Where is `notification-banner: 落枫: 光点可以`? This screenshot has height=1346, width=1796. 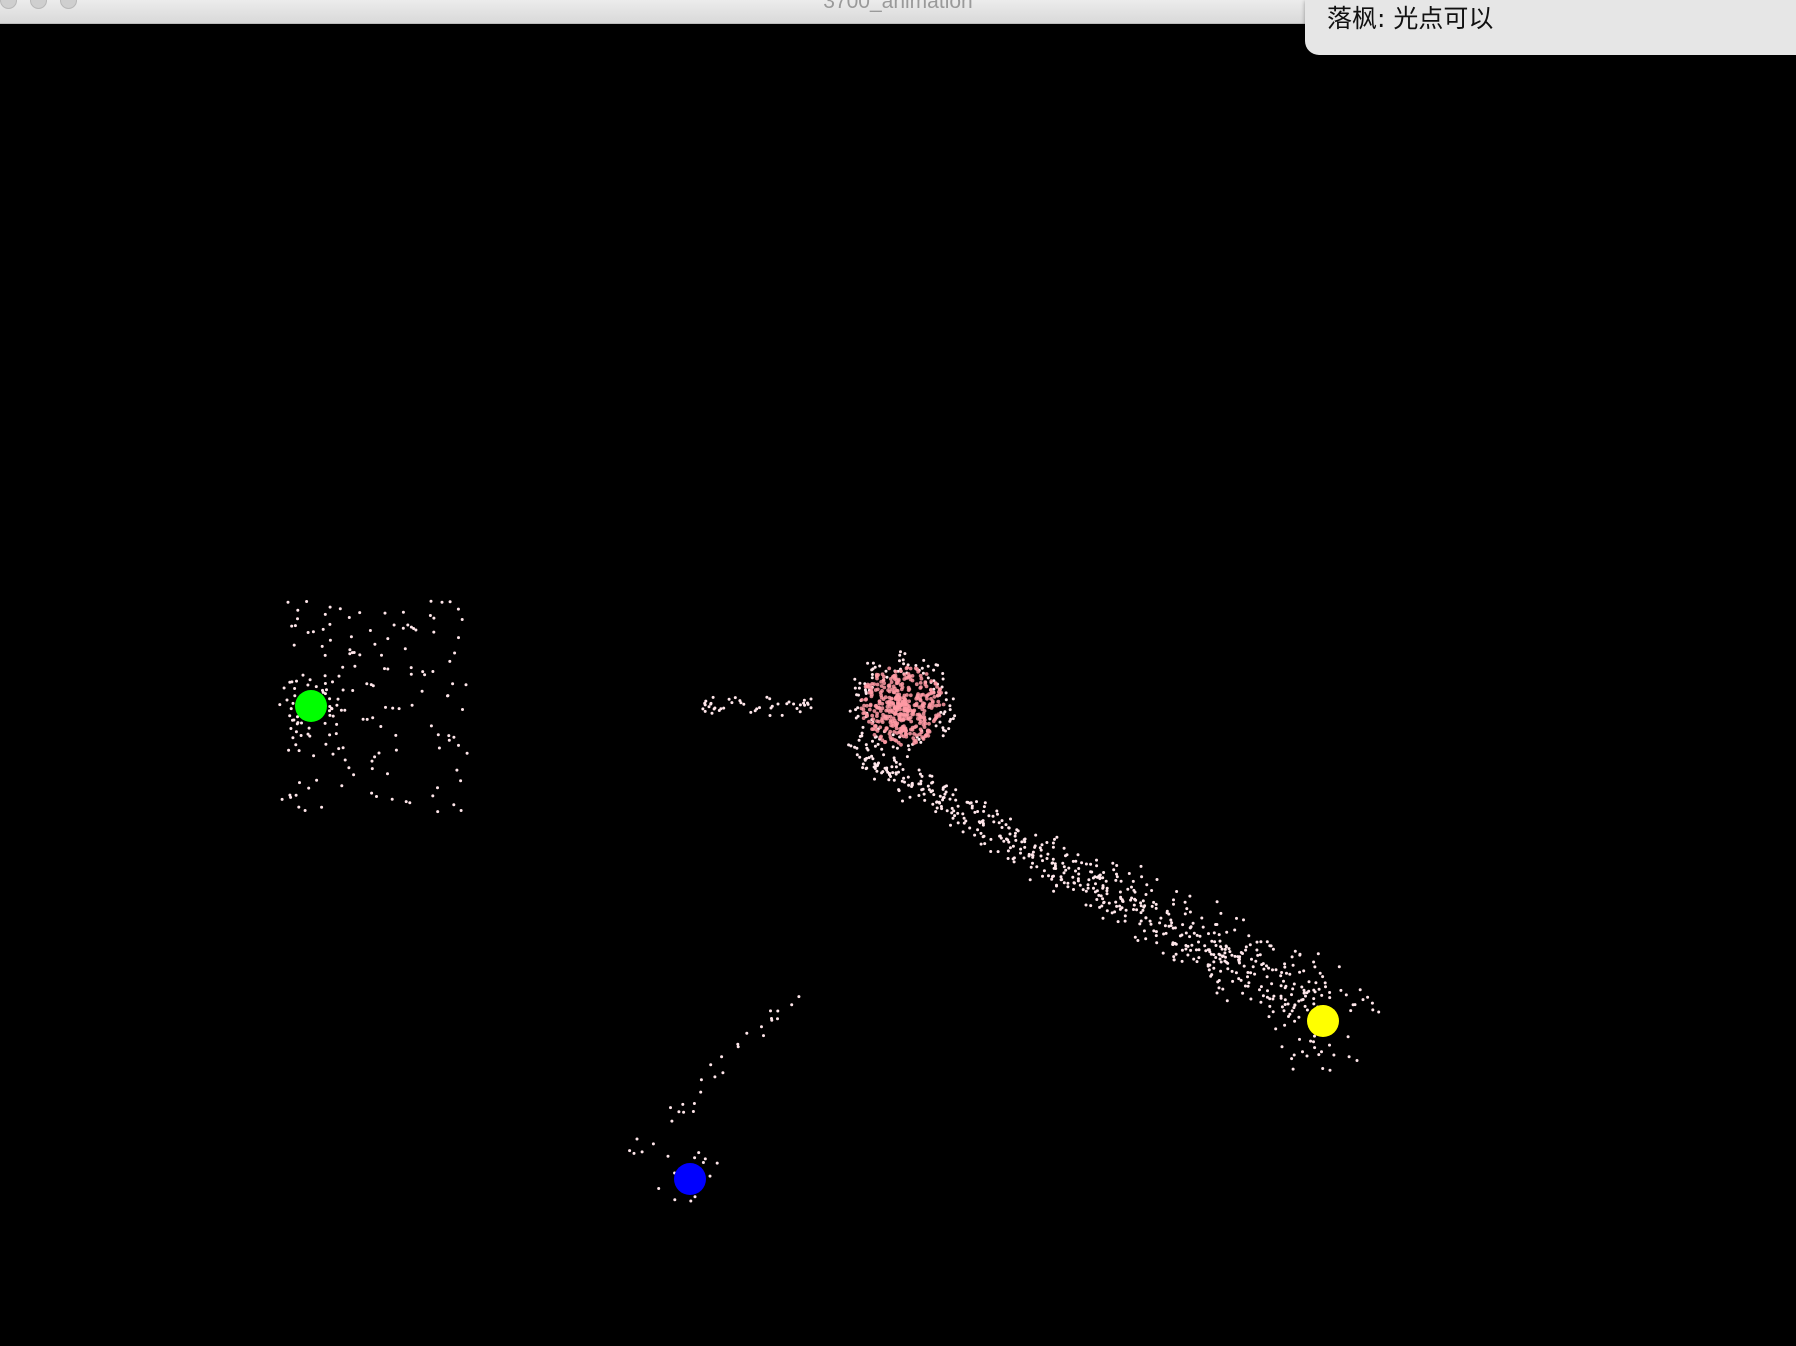 notification-banner: 落枫: 光点可以 is located at coordinates (1550, 27).